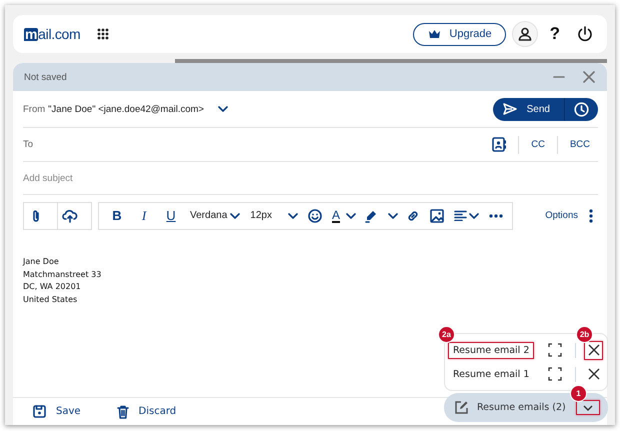 This screenshot has height=431, width=620. What do you see at coordinates (435, 34) in the screenshot?
I see `crown-icon` at bounding box center [435, 34].